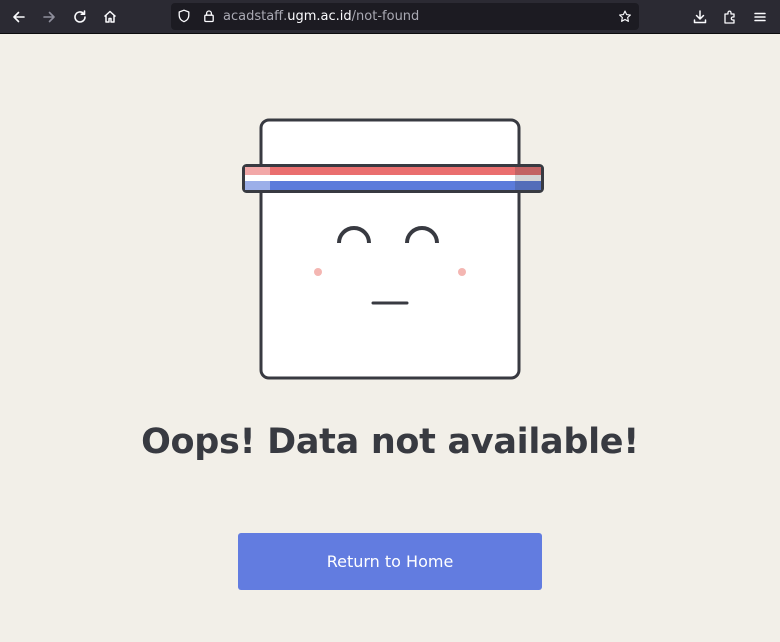  I want to click on puzzle-icon, so click(730, 17).